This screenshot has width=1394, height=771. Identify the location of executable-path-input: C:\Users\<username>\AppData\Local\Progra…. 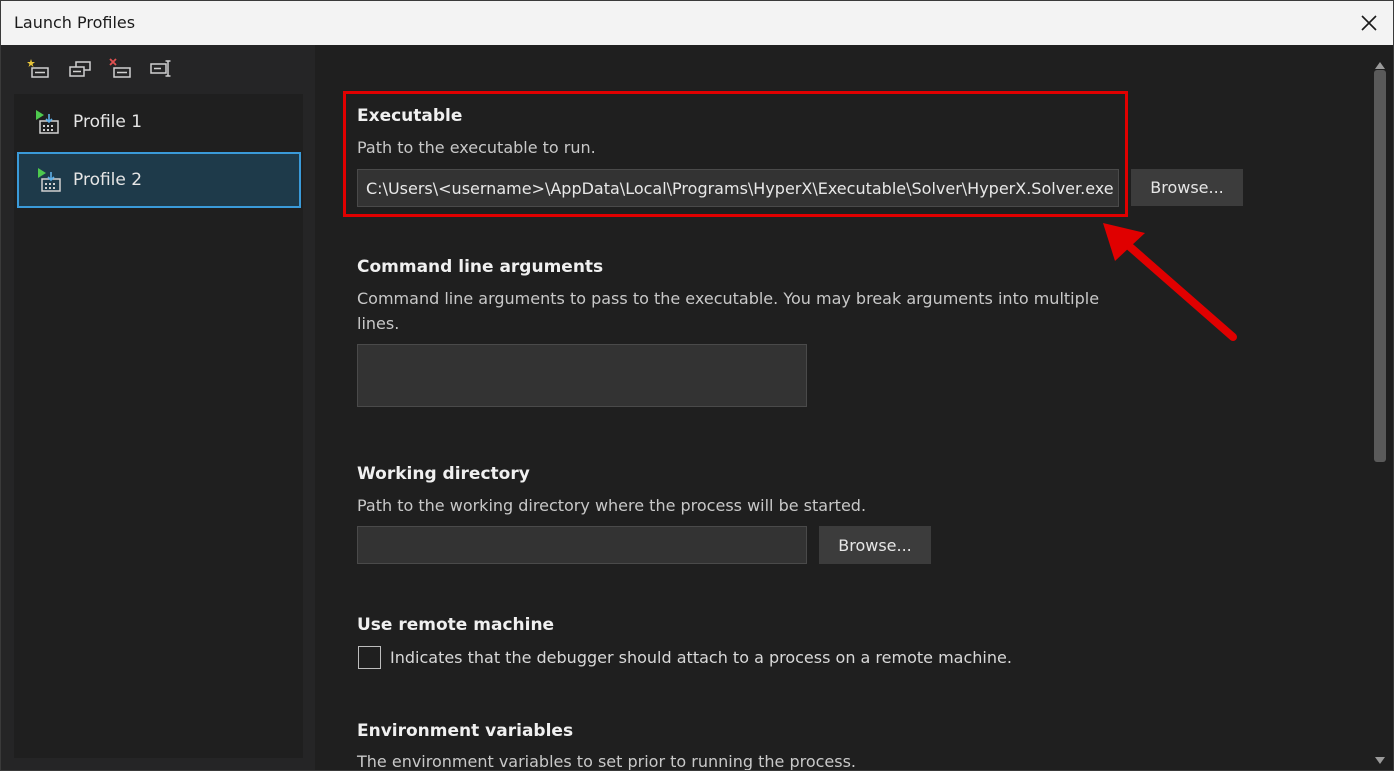
(738, 188).